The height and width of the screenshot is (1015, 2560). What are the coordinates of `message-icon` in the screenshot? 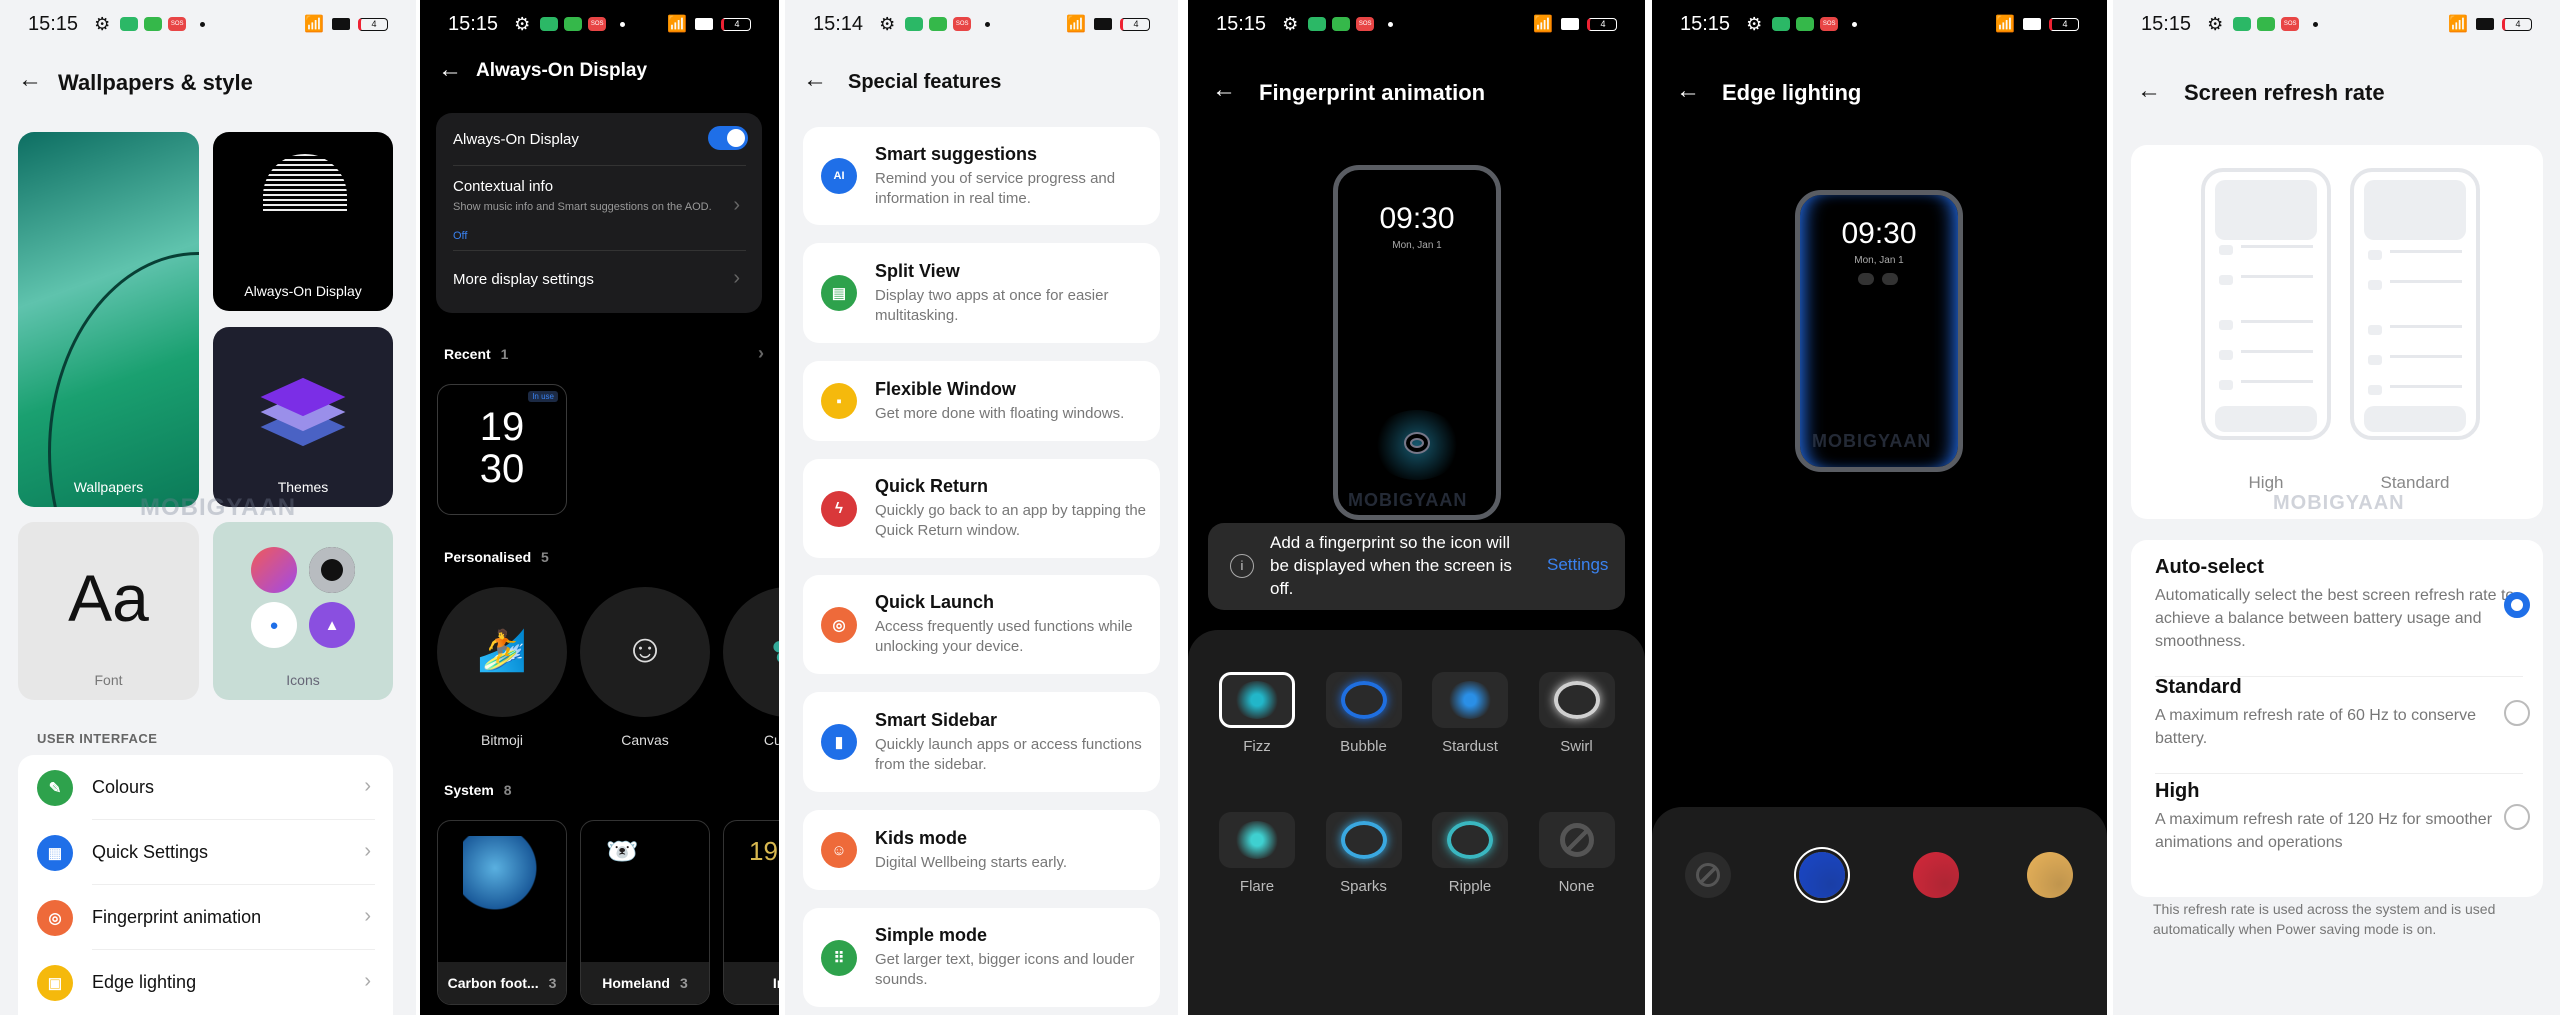 It's located at (1890, 279).